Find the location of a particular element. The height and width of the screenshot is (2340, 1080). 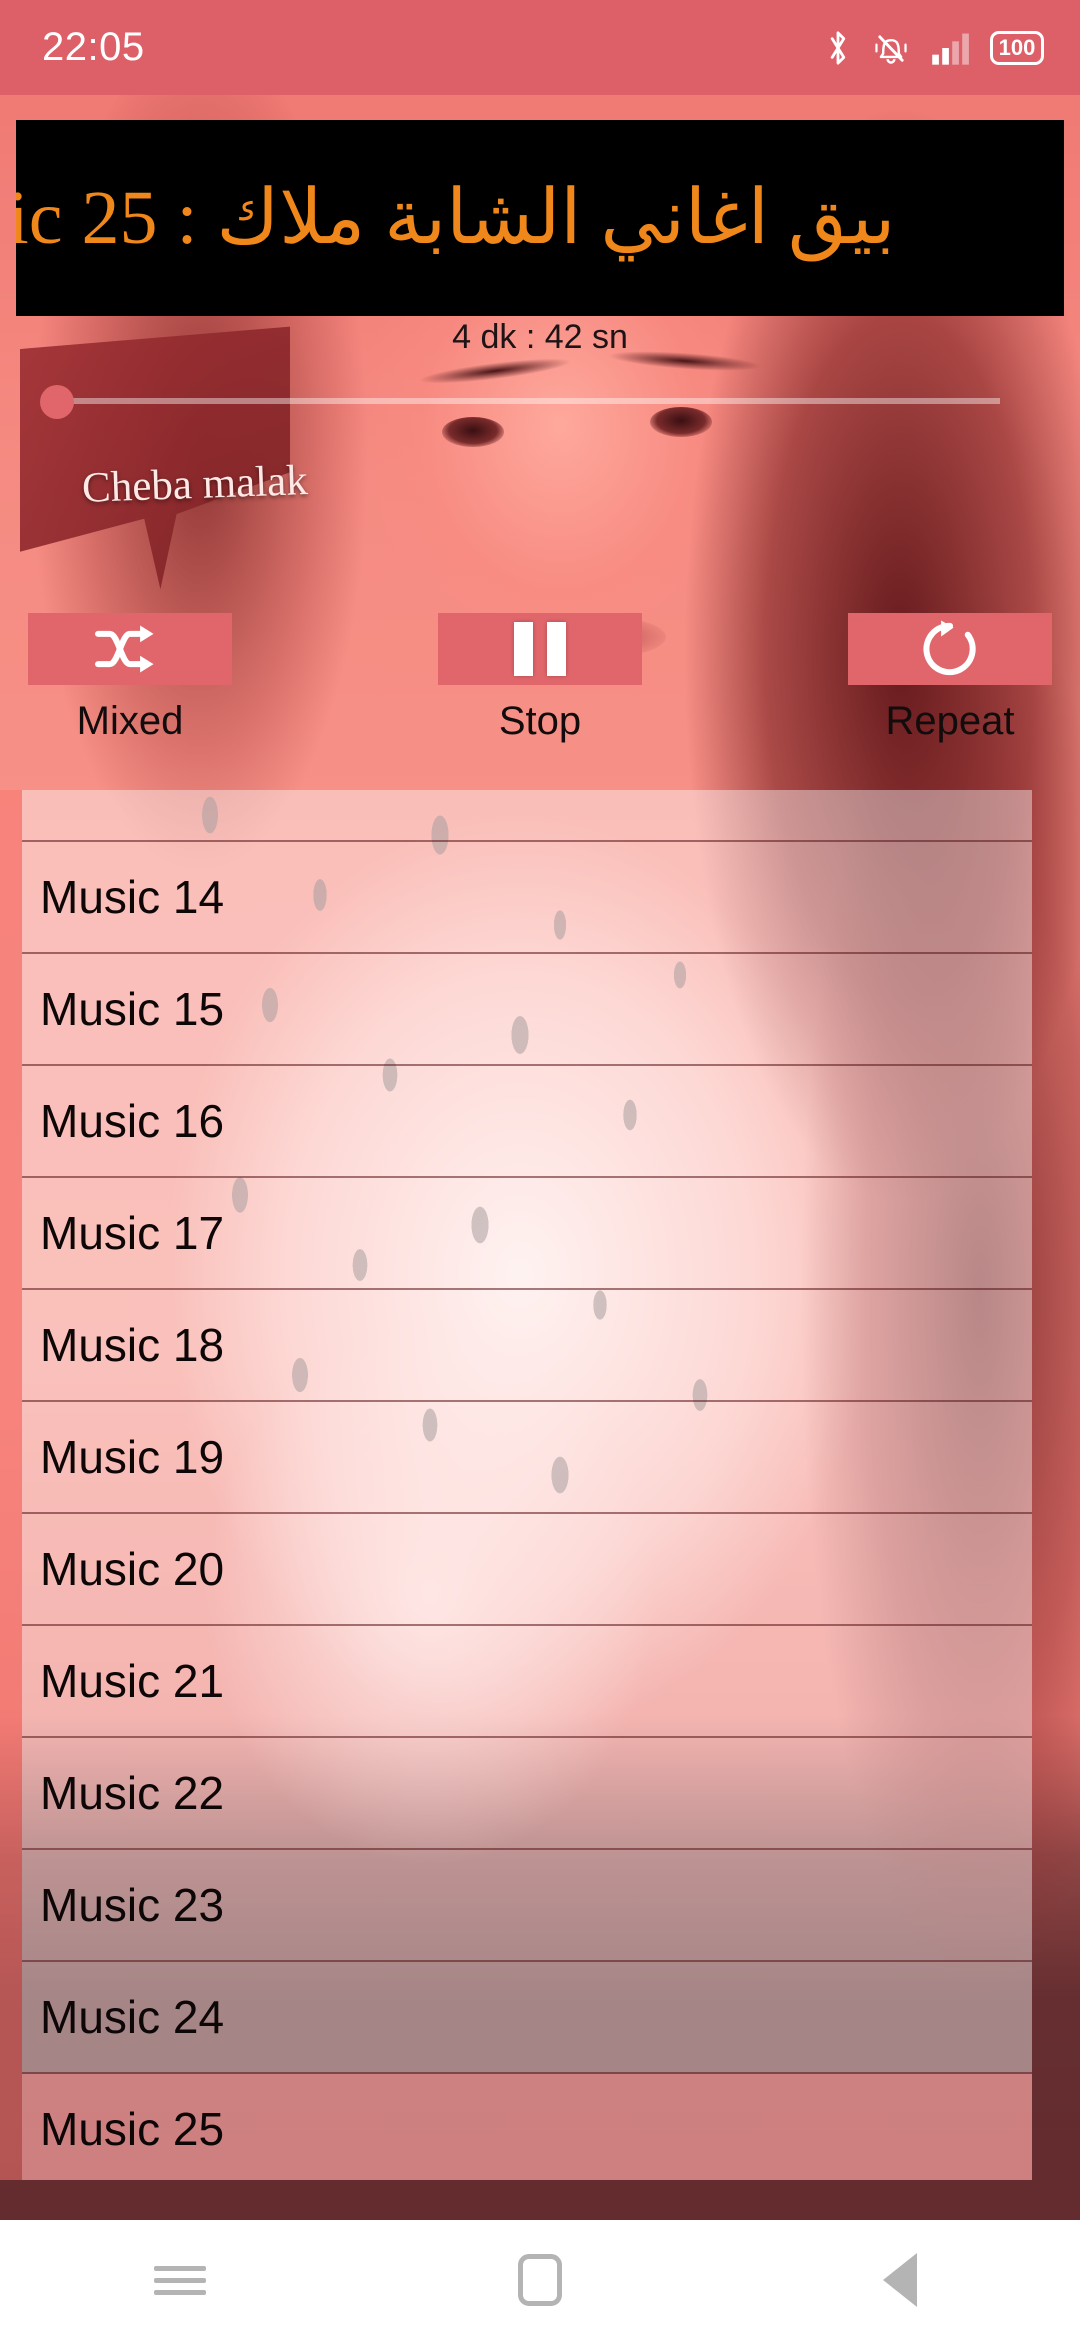

playlist-row: Music 24 is located at coordinates (527, 2018).